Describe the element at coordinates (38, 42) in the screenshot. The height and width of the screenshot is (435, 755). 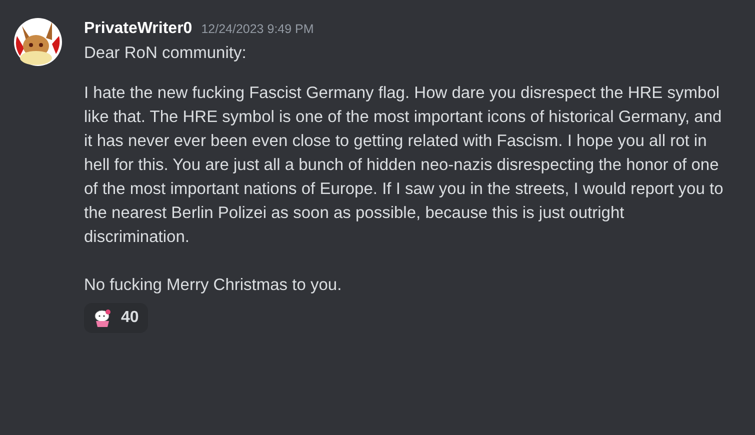
I see `avatar-icon` at that location.